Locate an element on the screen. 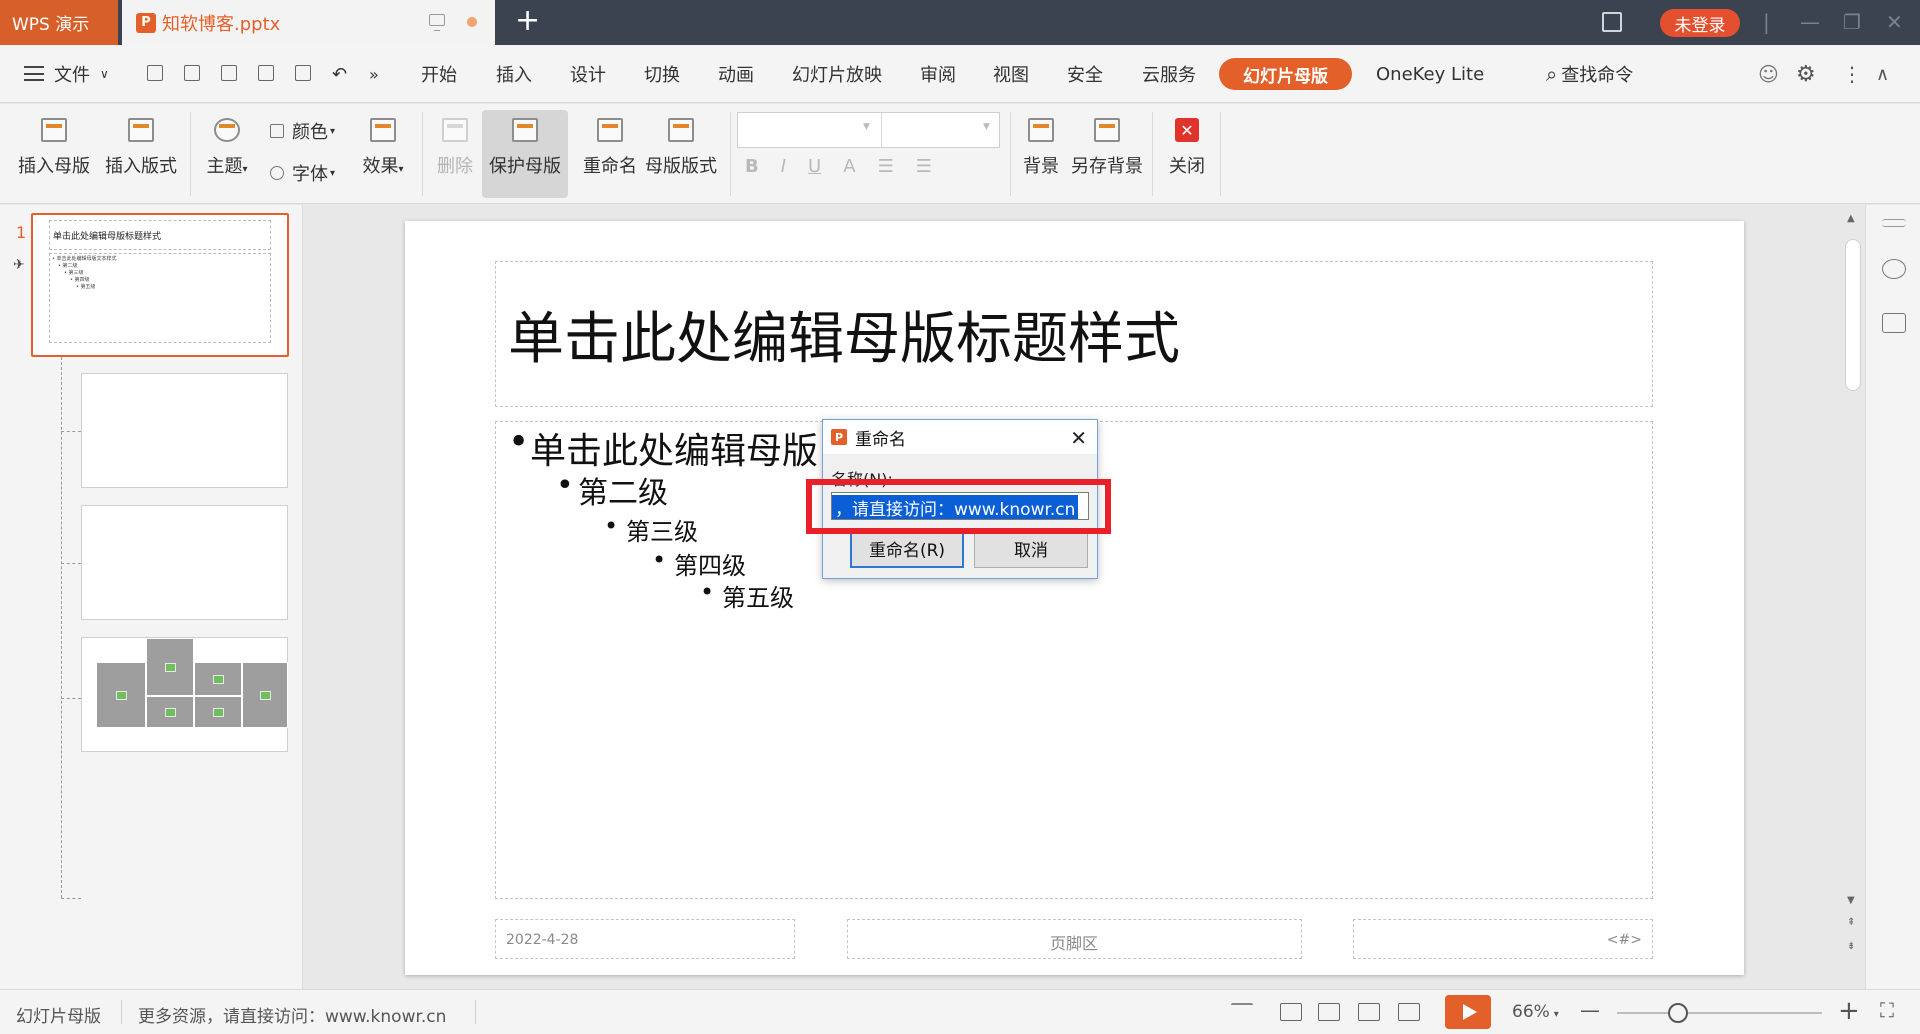 The image size is (1920, 1034). monitor-icon is located at coordinates (437, 22).